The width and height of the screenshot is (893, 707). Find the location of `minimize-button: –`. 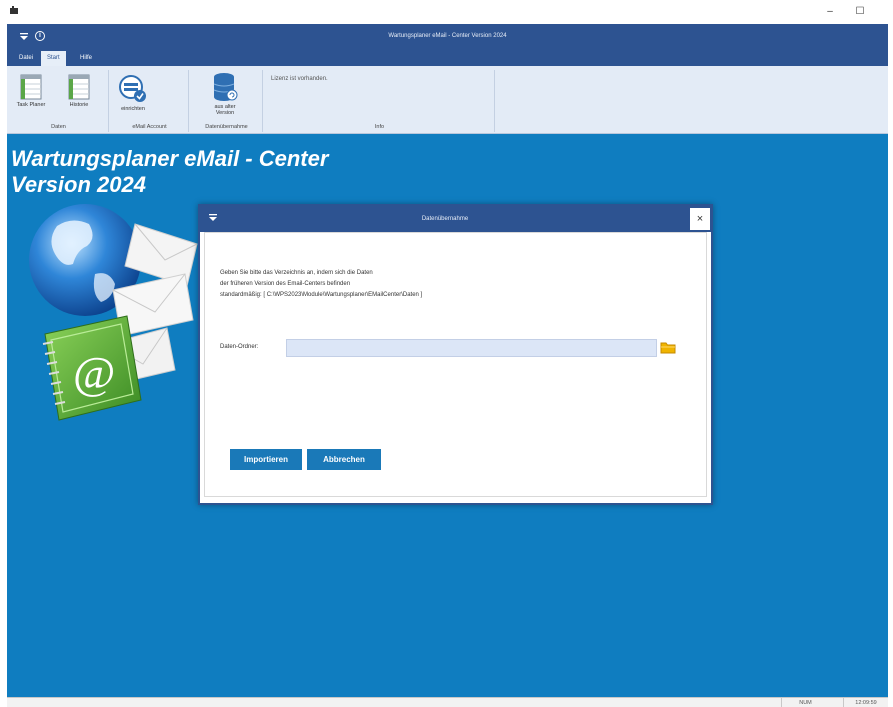

minimize-button: – is located at coordinates (830, 12).